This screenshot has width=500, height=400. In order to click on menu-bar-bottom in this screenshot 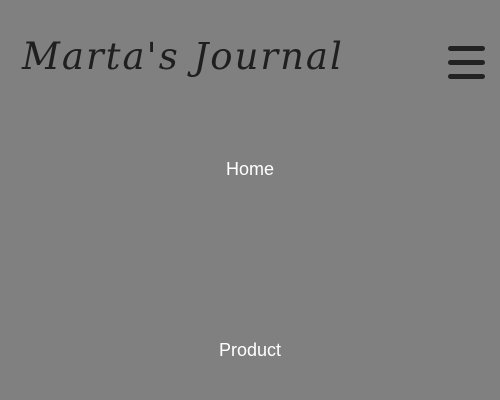, I will do `click(466, 76)`.